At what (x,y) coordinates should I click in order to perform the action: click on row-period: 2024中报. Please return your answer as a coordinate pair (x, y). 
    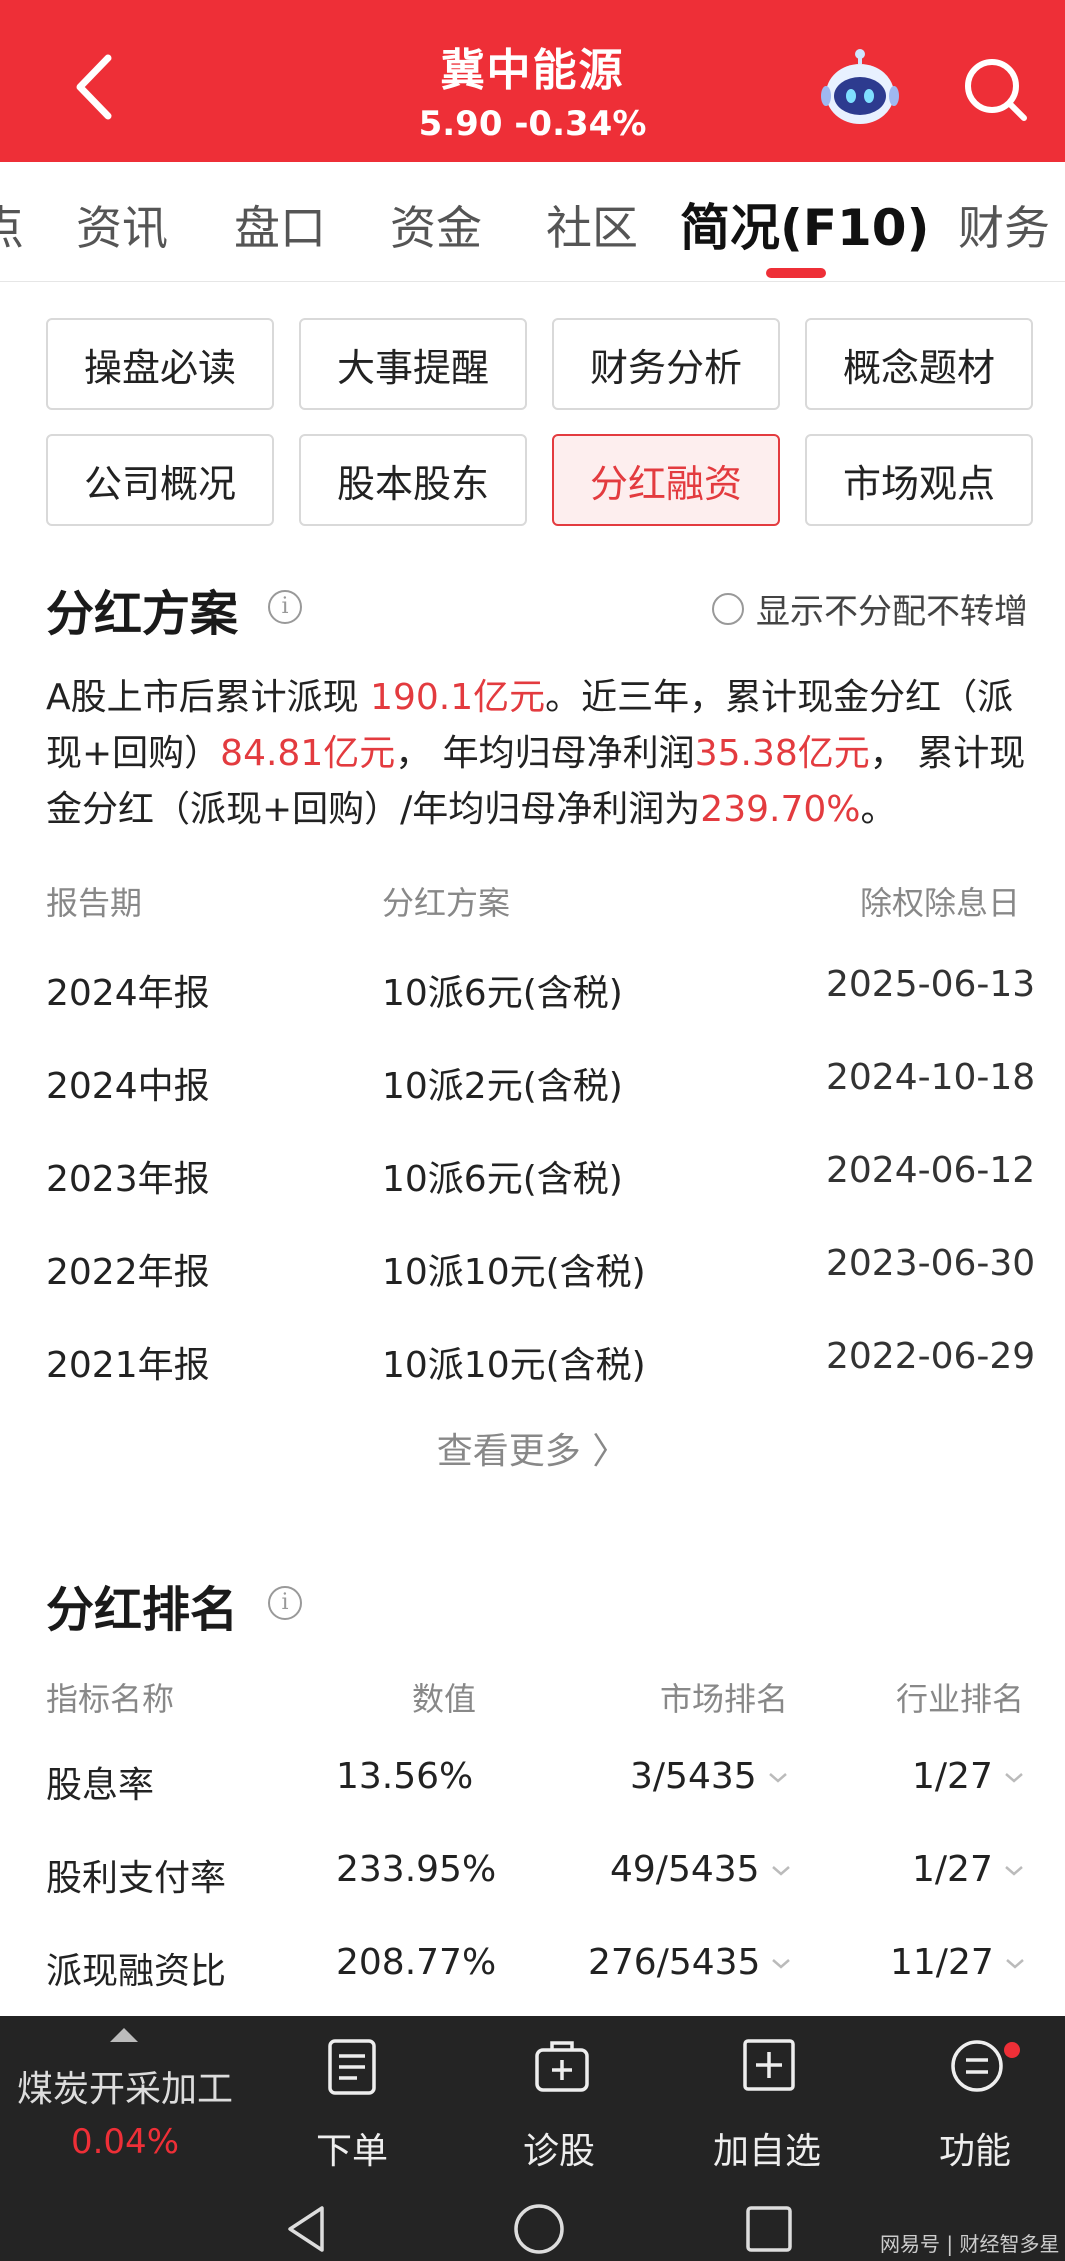
    Looking at the image, I should click on (128, 1086).